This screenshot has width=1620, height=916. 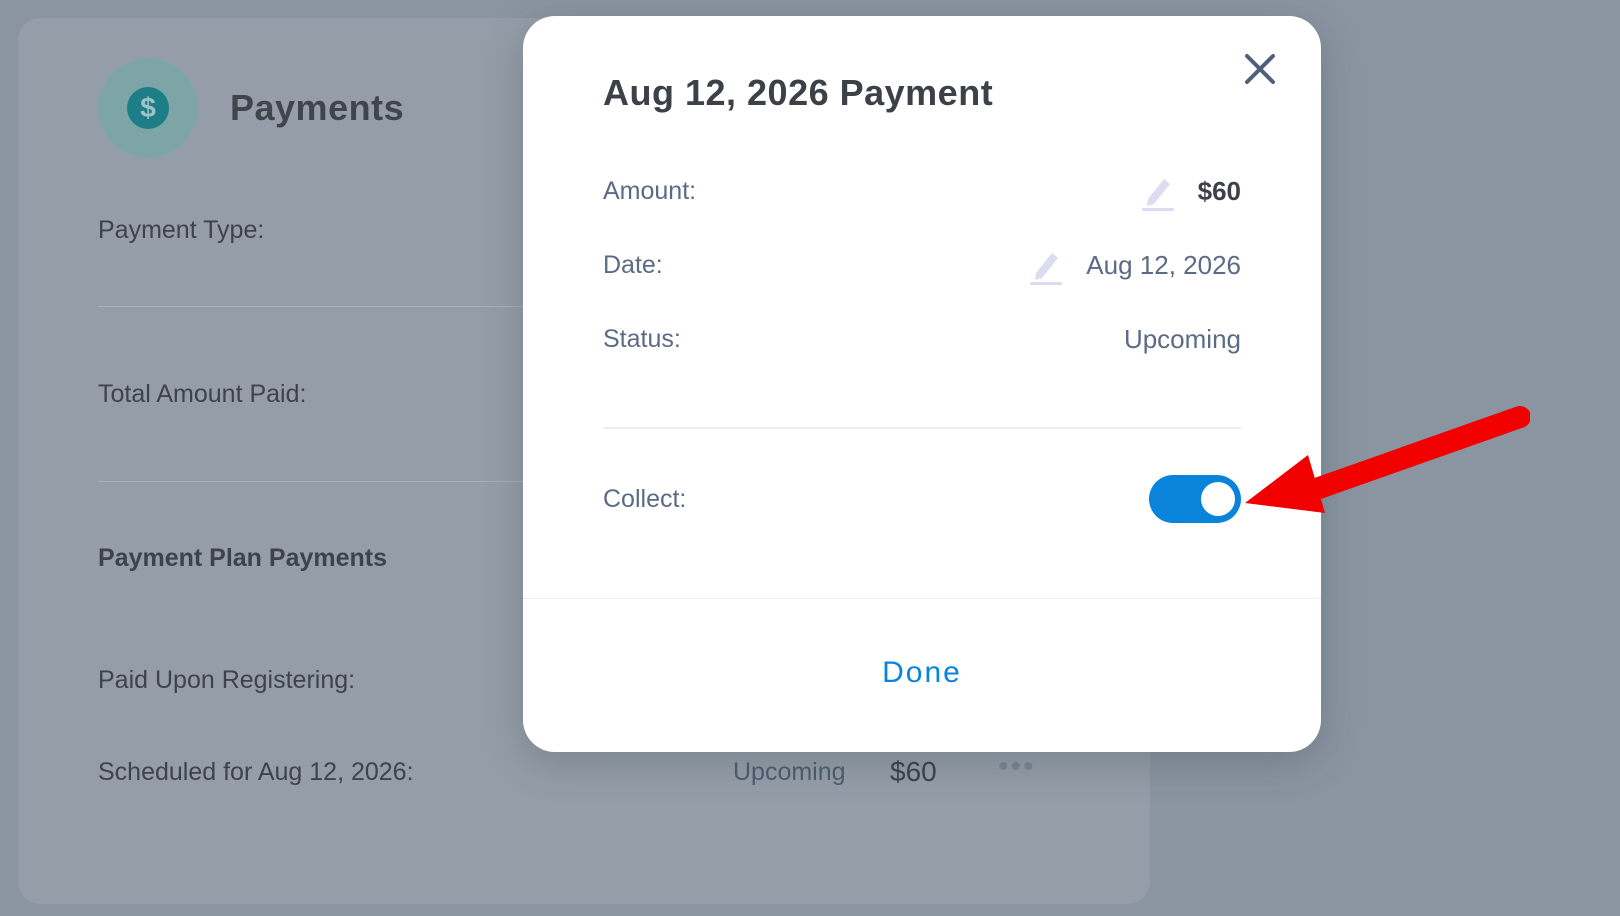 I want to click on collect-label: Collect:, so click(x=645, y=498).